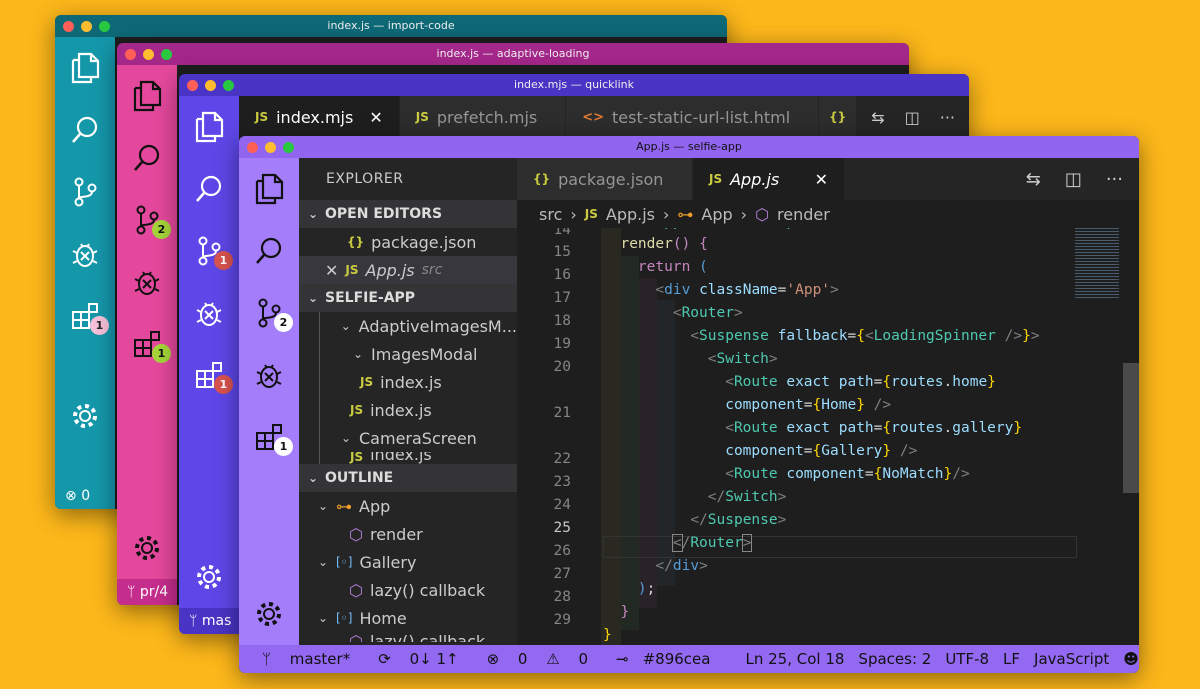  What do you see at coordinates (794, 659) in the screenshot?
I see `status-cursor-position: Ln 25, Col 18` at bounding box center [794, 659].